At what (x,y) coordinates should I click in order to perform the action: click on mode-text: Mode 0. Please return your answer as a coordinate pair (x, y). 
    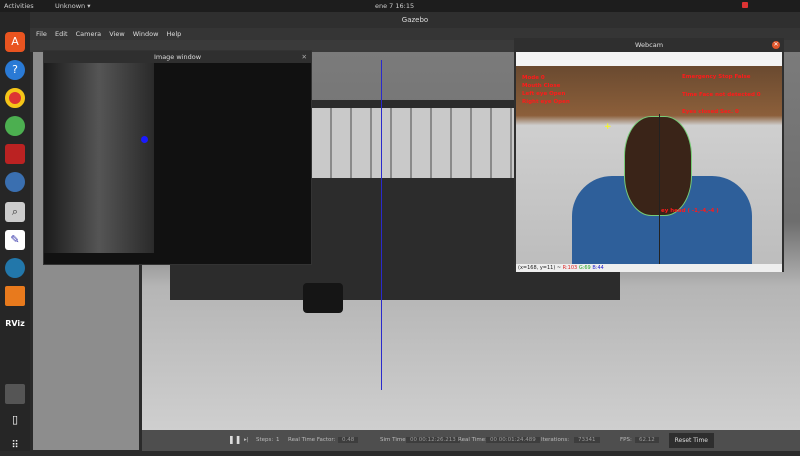
    Looking at the image, I should click on (533, 78).